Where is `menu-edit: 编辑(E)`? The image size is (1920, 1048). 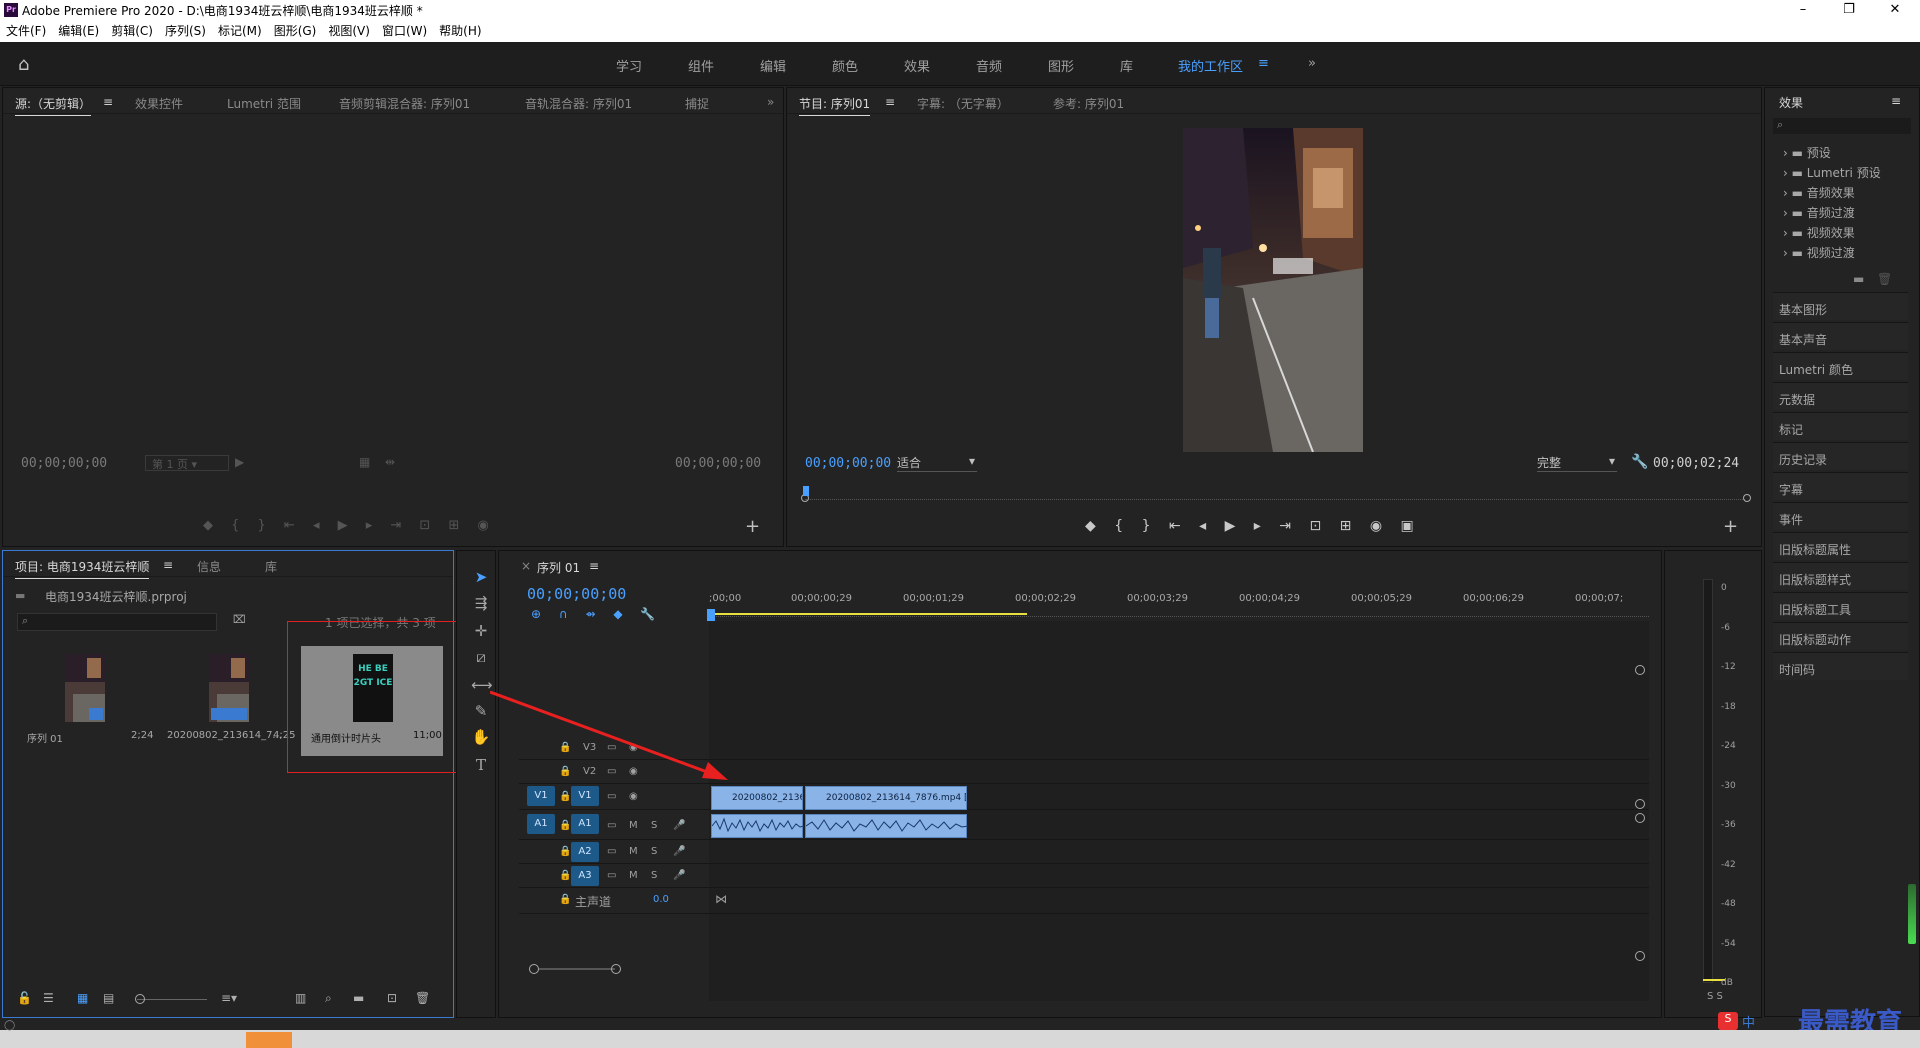
menu-edit: 编辑(E) is located at coordinates (78, 31).